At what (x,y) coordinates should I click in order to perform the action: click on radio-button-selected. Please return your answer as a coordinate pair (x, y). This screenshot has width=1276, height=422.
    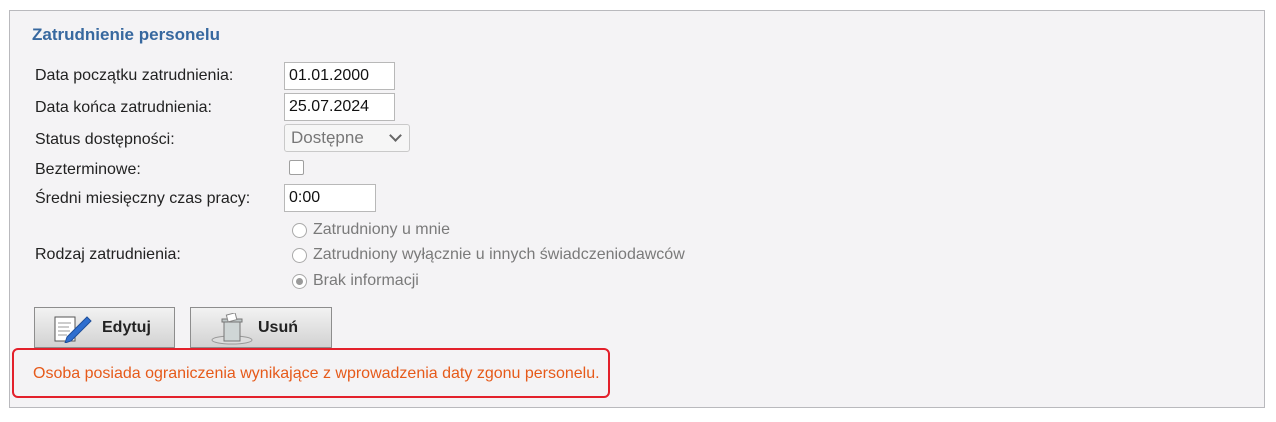
    Looking at the image, I should click on (299, 281).